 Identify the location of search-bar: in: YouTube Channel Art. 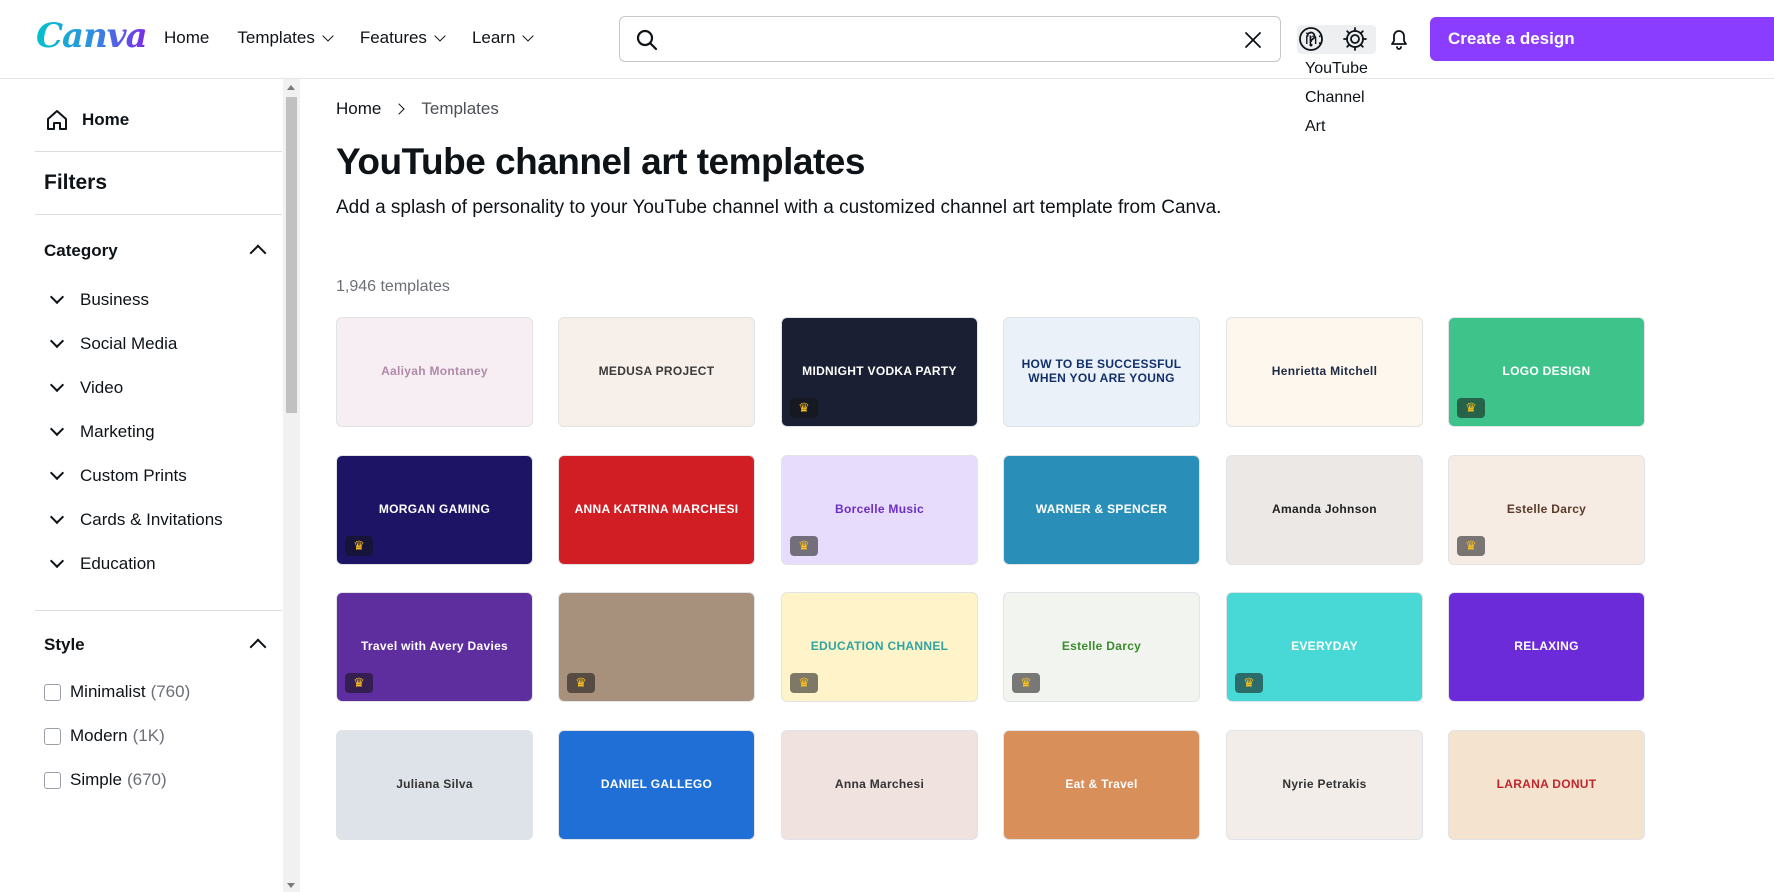
(997, 75).